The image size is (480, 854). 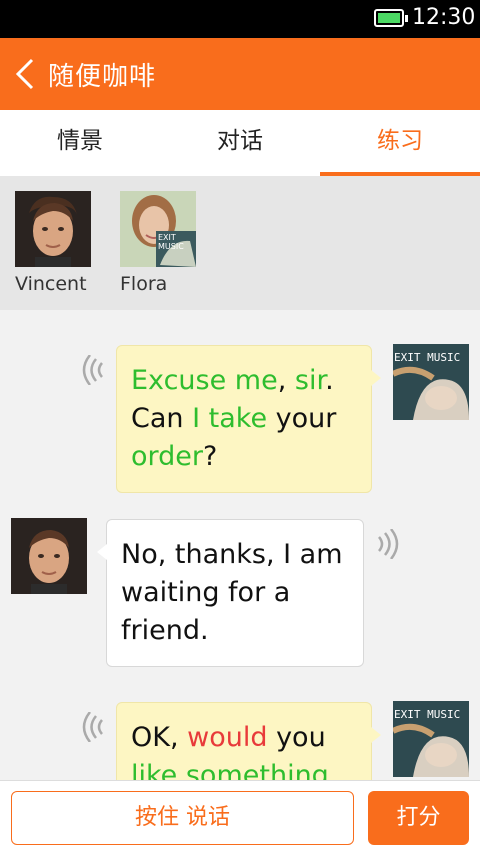 I want to click on tab-dialogue: 对话, so click(x=240, y=143).